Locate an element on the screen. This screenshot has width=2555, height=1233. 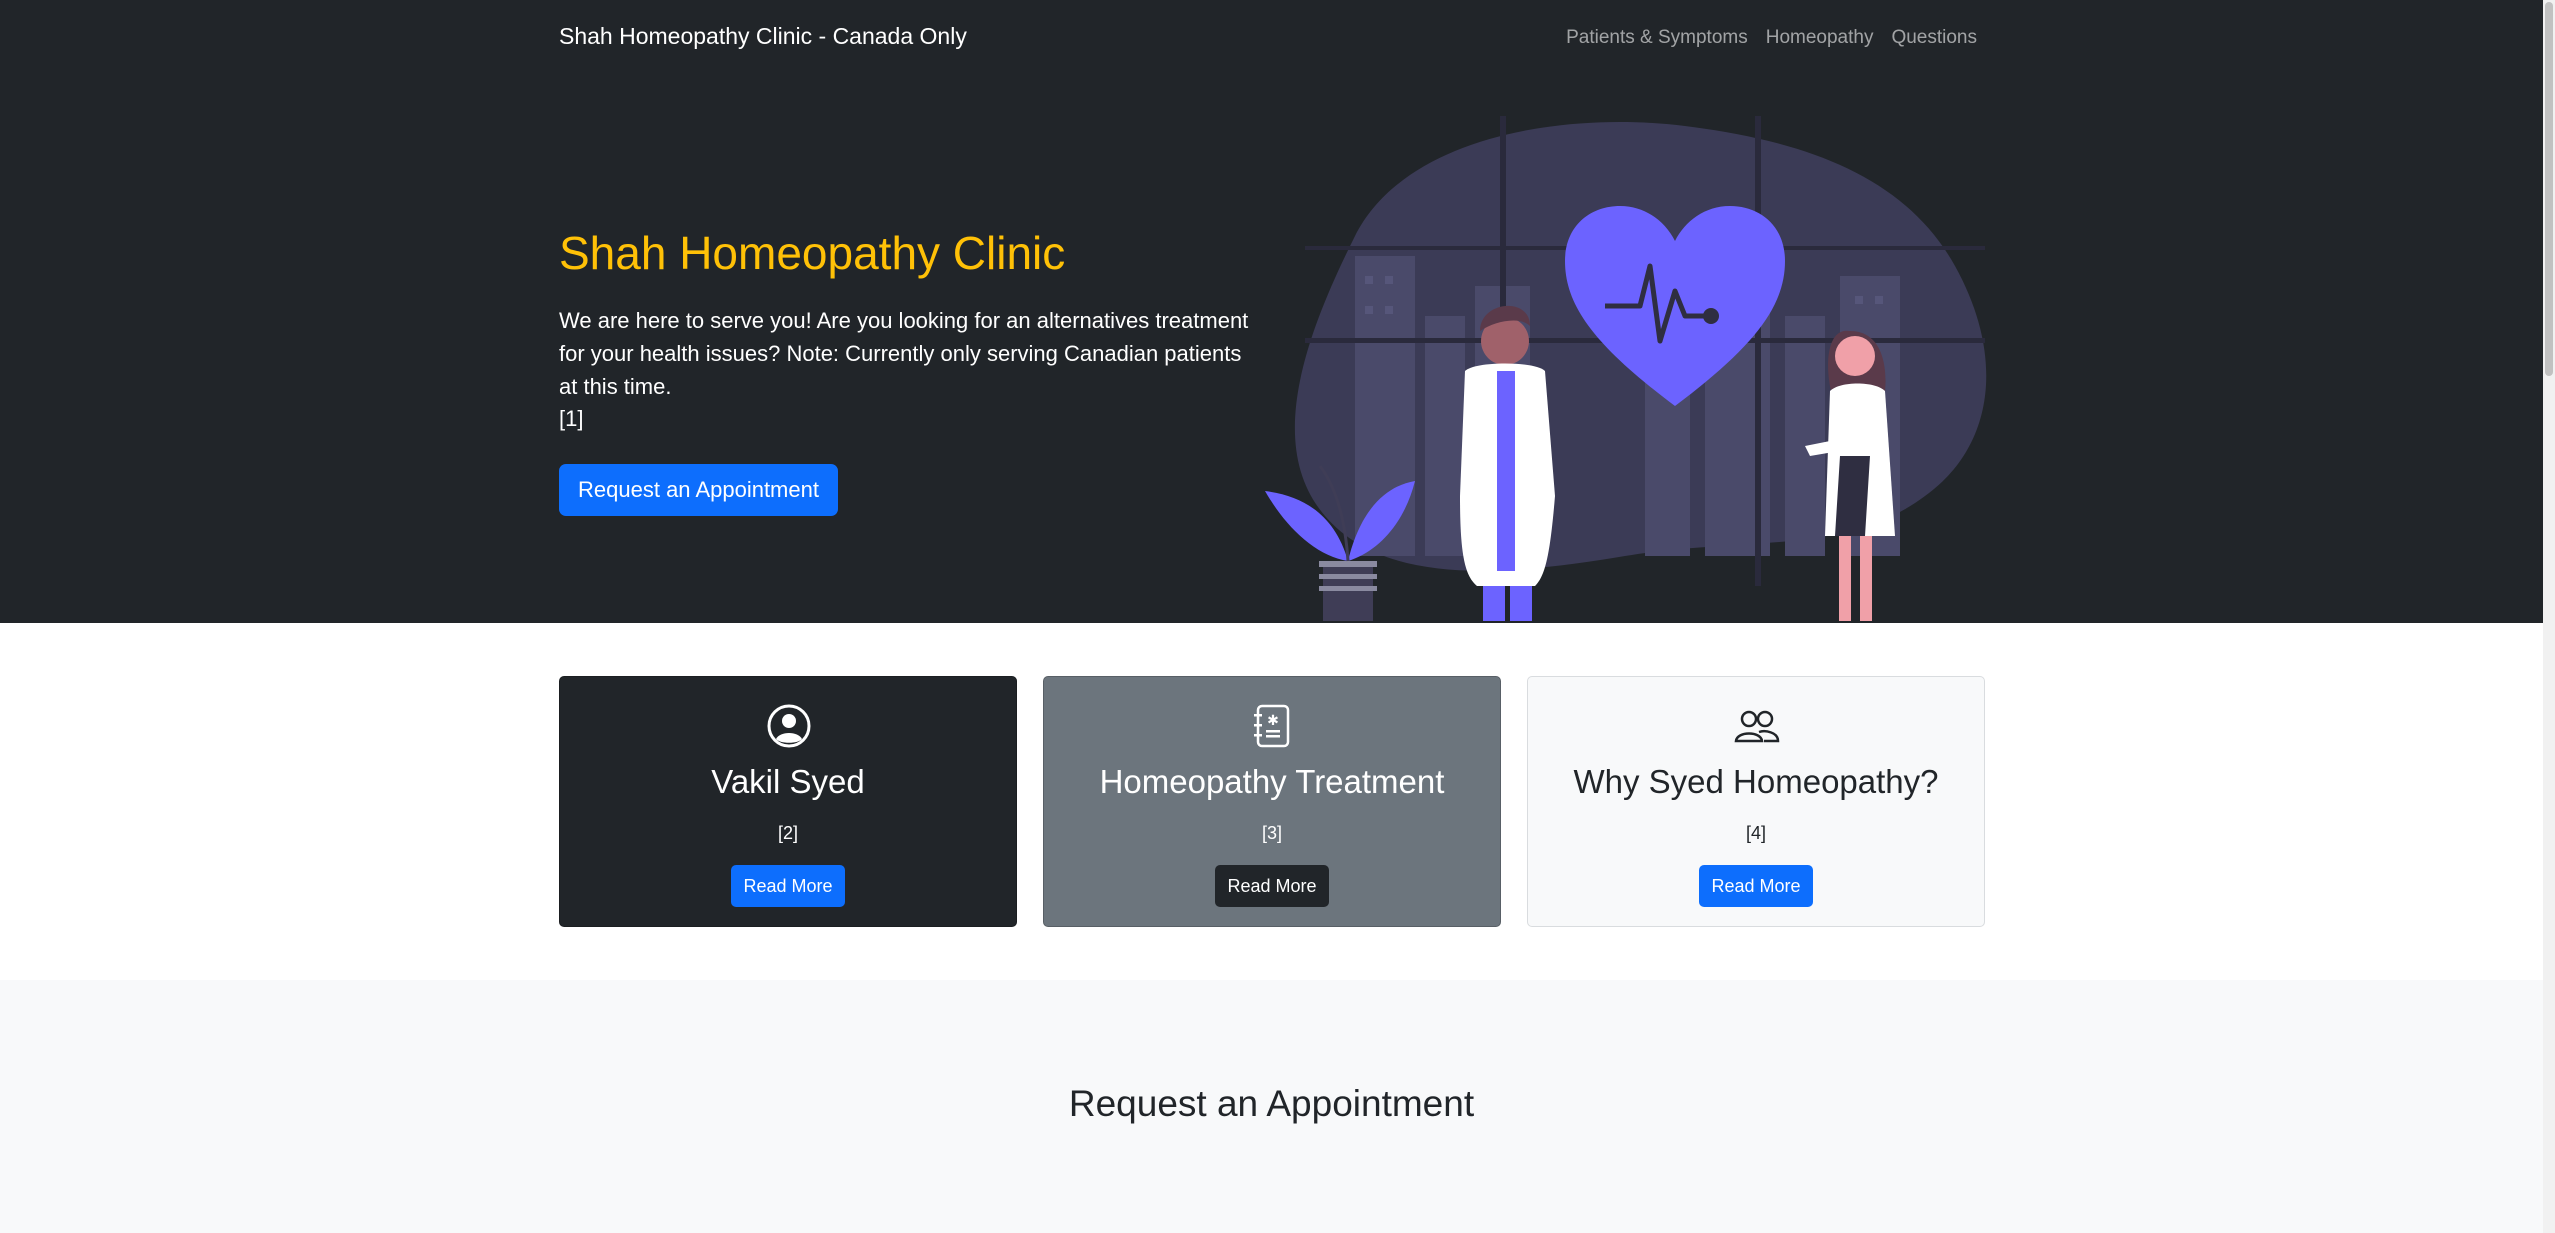
medical-journal-icon: ✱ is located at coordinates (1272, 726).